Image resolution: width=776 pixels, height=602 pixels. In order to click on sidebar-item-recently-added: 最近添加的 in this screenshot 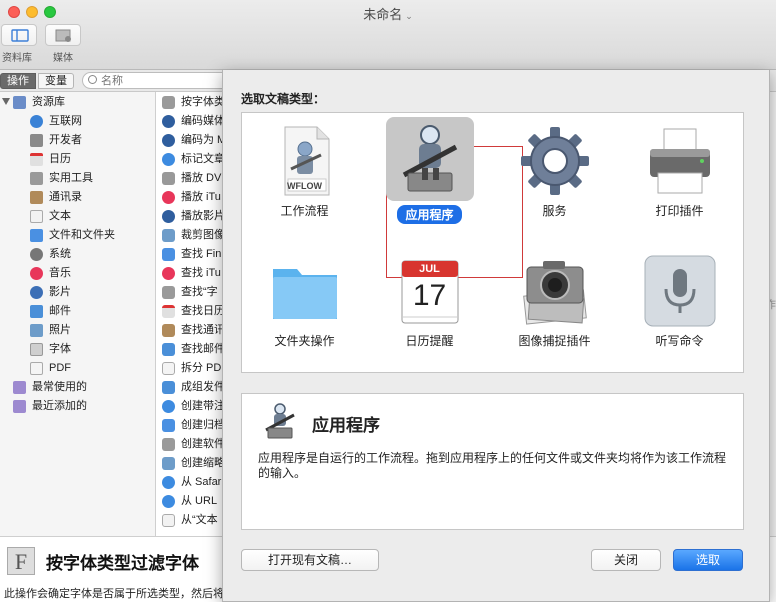, I will do `click(78, 406)`.